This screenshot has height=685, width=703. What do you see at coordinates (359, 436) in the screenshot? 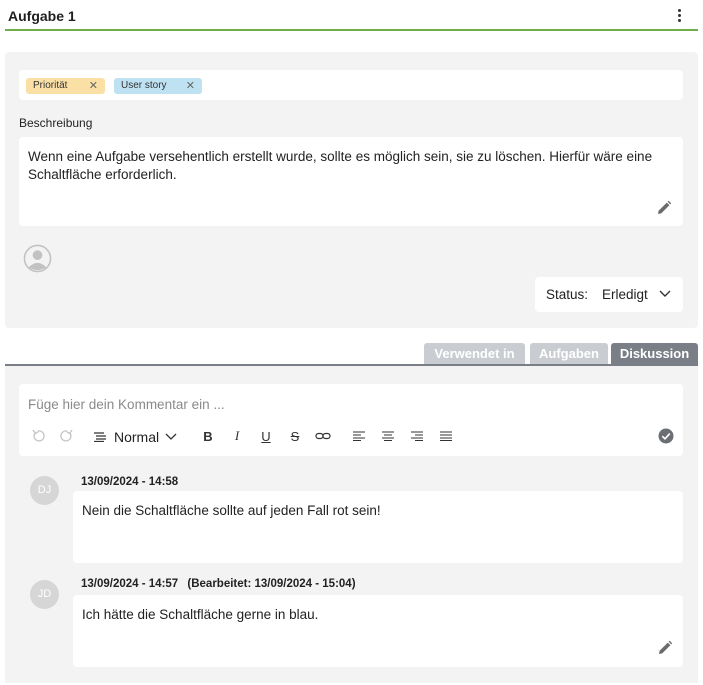
I see `align-left-icon` at bounding box center [359, 436].